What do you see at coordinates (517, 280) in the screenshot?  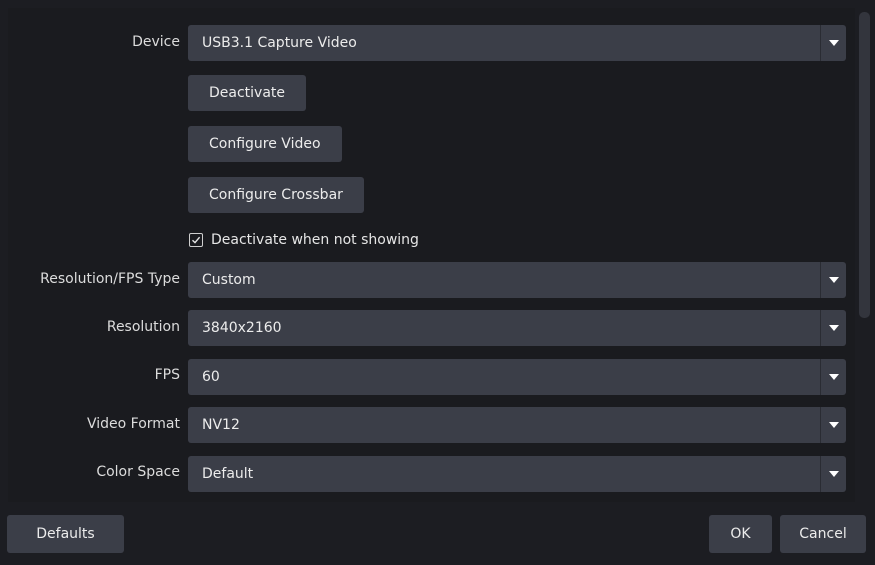 I see `resolution-fps-type-combo: Custom` at bounding box center [517, 280].